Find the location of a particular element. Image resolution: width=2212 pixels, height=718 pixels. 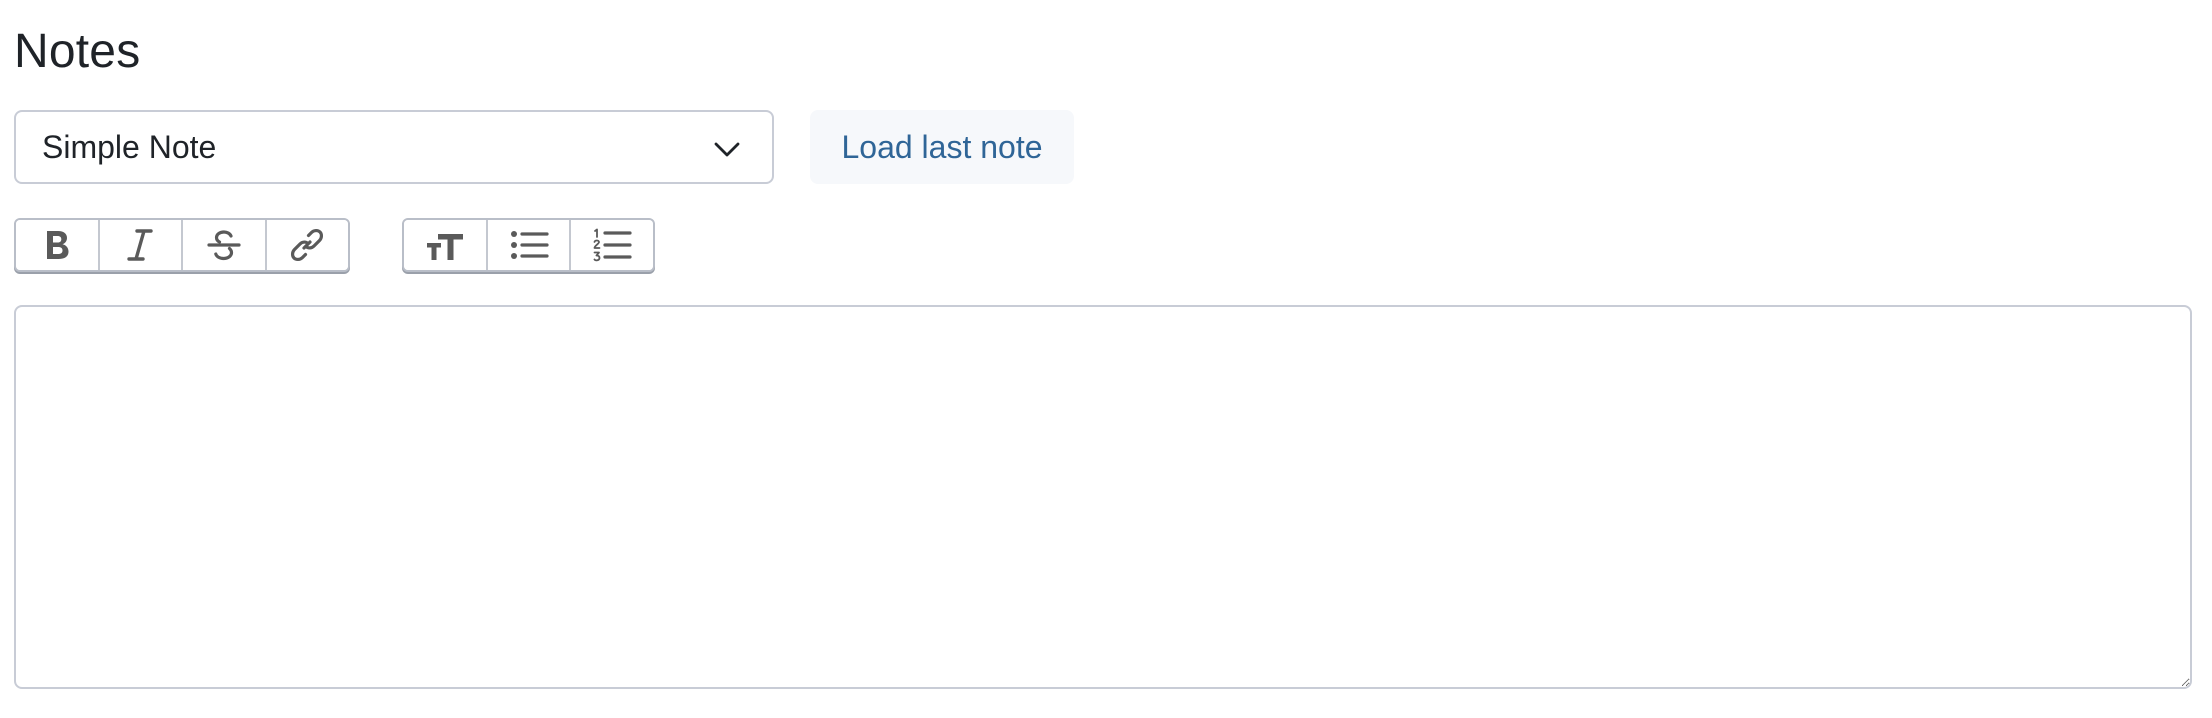

bold-icon is located at coordinates (57, 245).